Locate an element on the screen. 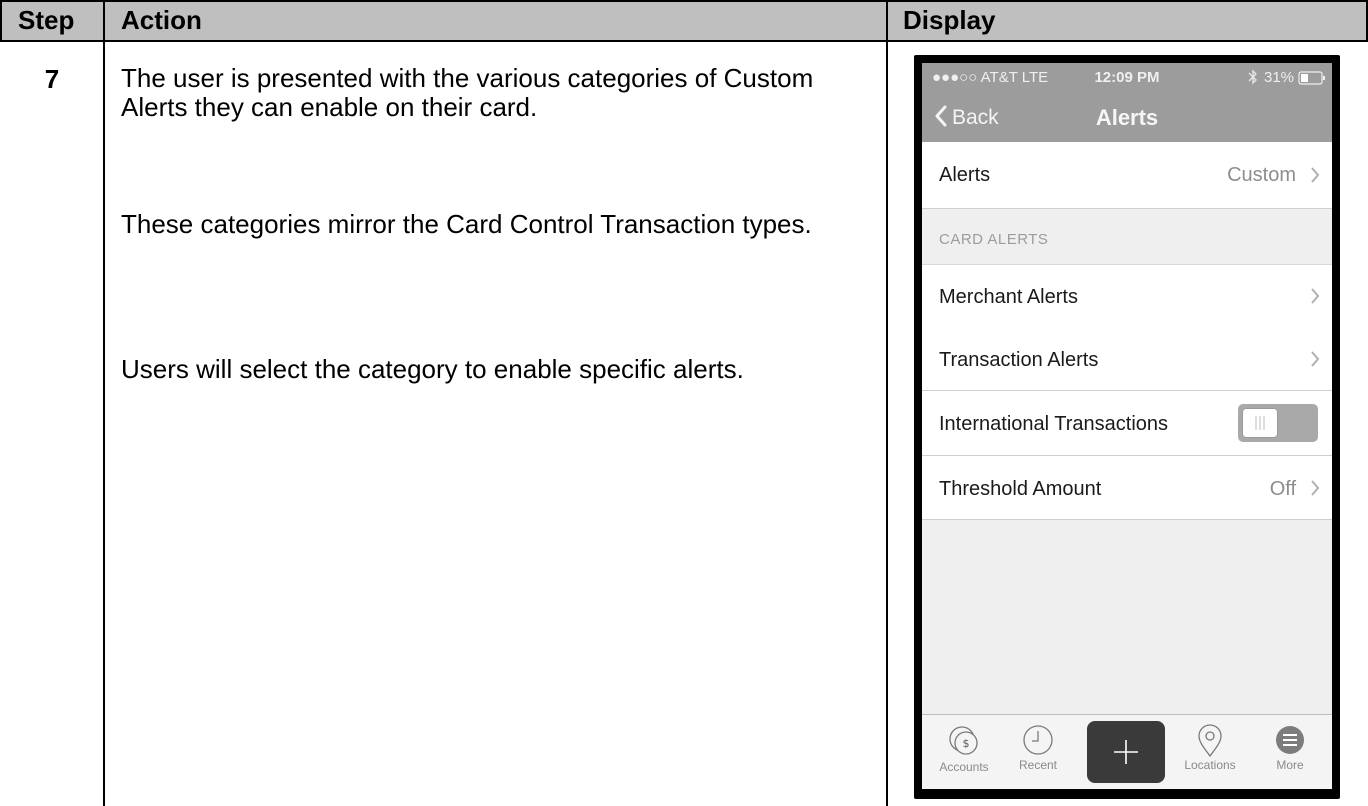 The height and width of the screenshot is (806, 1368). tab-recent: Recent is located at coordinates (1038, 747).